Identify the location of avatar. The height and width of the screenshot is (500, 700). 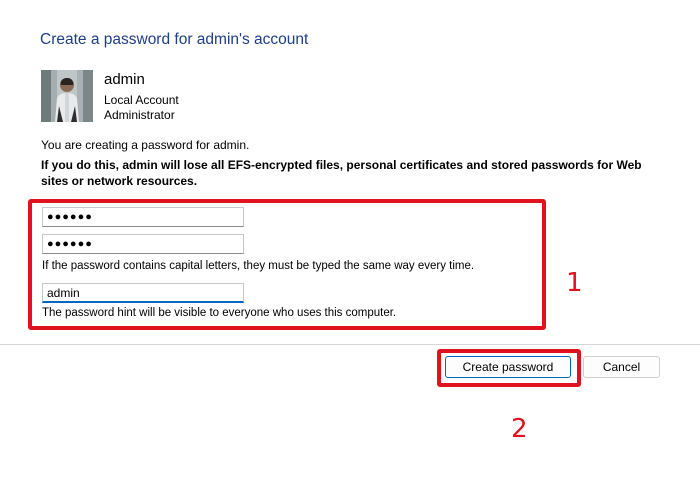
(67, 96).